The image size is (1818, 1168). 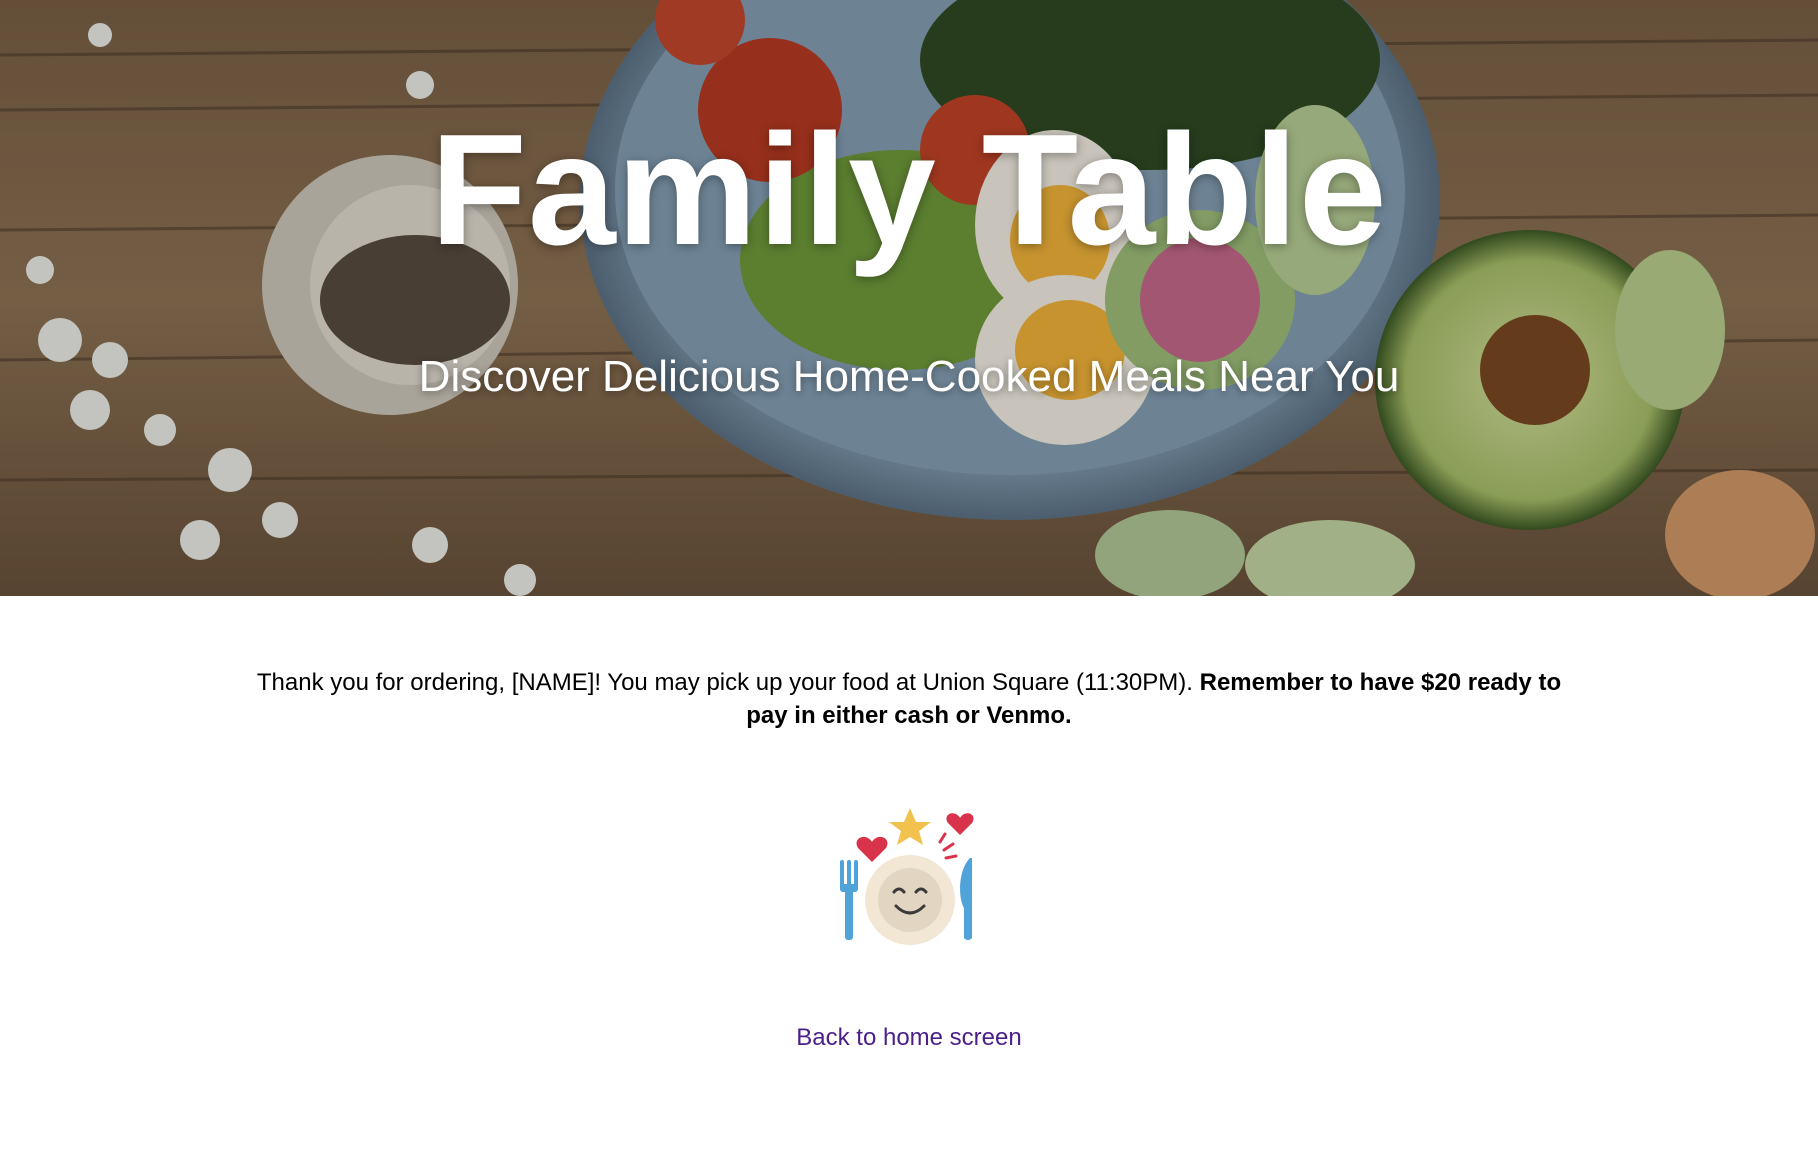 I want to click on happy-plate-fork-knife-icon, so click(x=910, y=880).